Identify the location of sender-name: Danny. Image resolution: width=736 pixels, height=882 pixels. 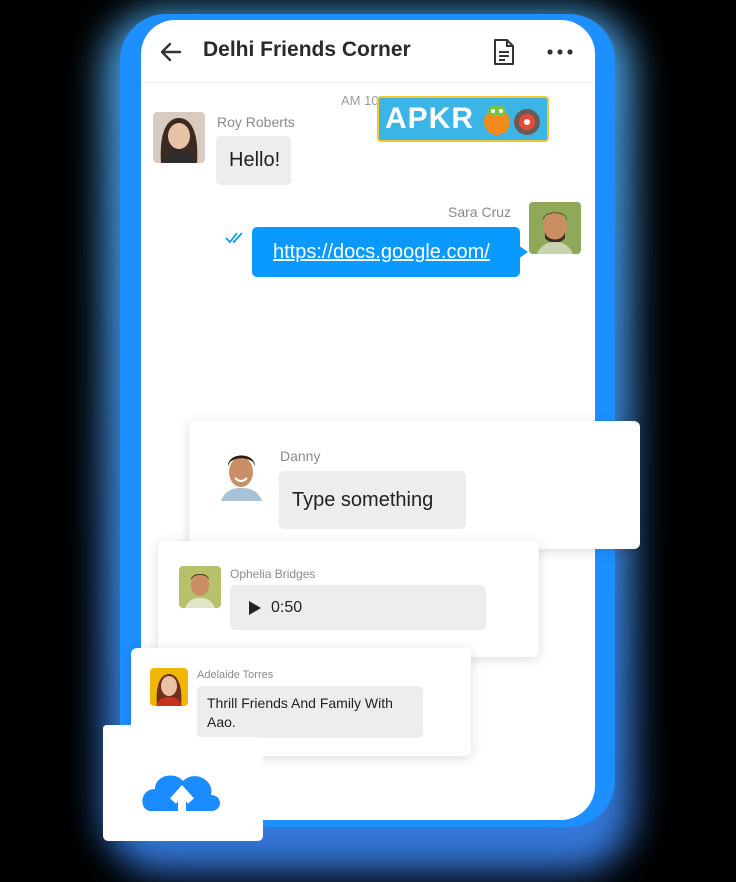
(300, 456).